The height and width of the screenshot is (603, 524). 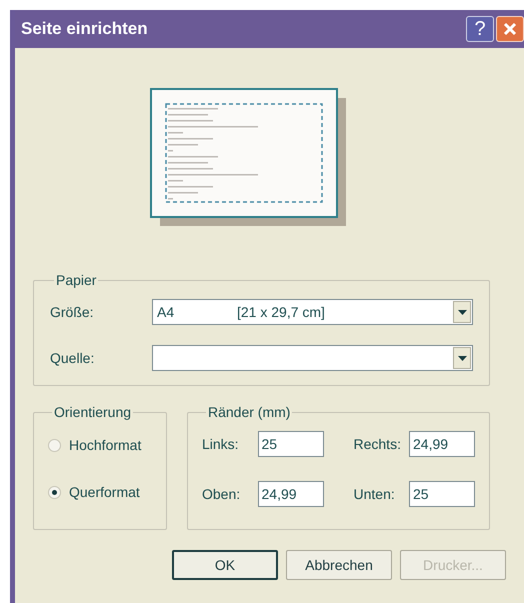 What do you see at coordinates (73, 358) in the screenshot?
I see `field-label: Quelle:` at bounding box center [73, 358].